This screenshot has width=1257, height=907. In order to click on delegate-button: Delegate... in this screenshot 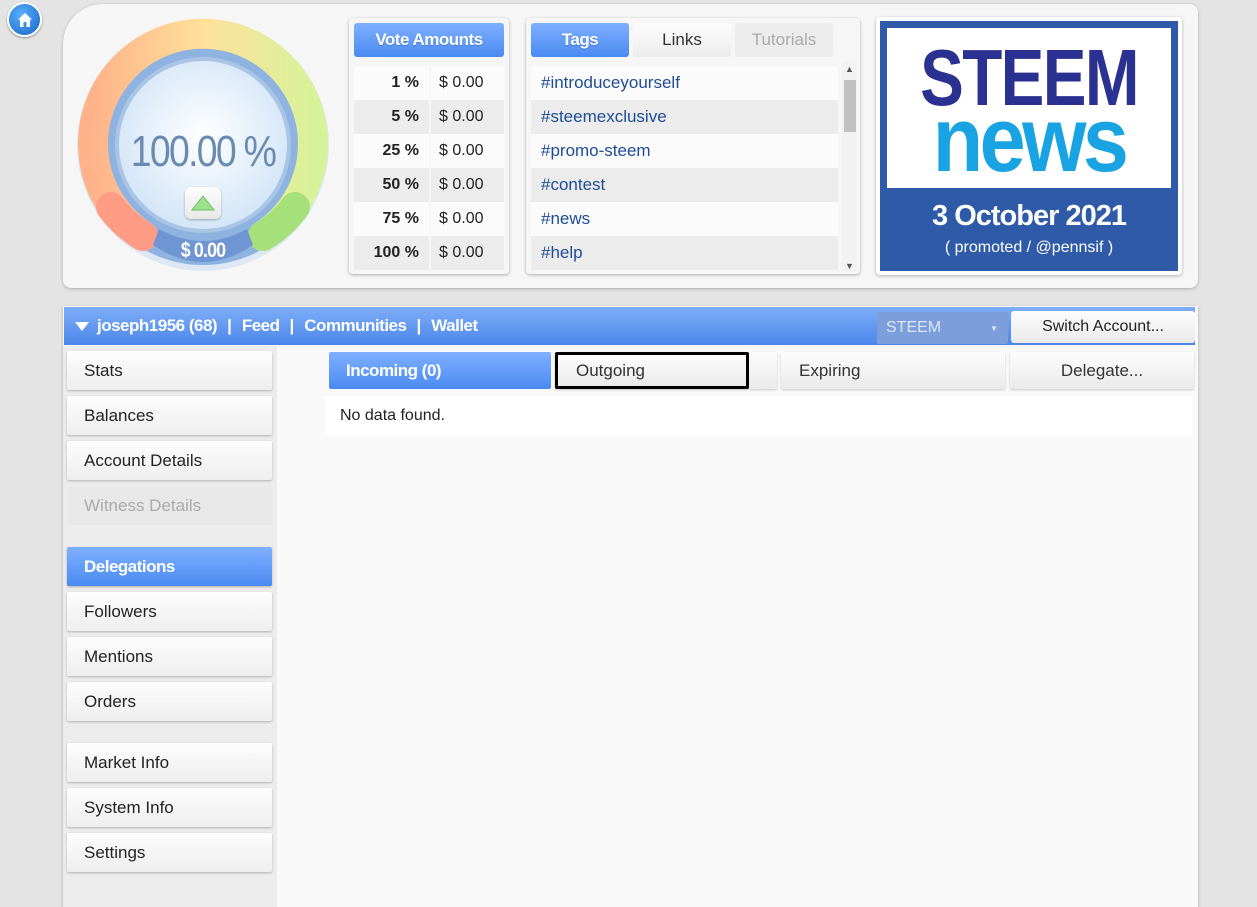, I will do `click(1102, 370)`.